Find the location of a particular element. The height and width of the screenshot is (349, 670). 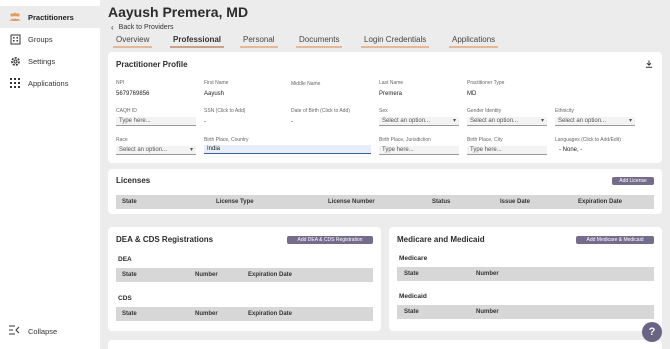

dob-label: Date of Birth (Click to Add) is located at coordinates (320, 111).